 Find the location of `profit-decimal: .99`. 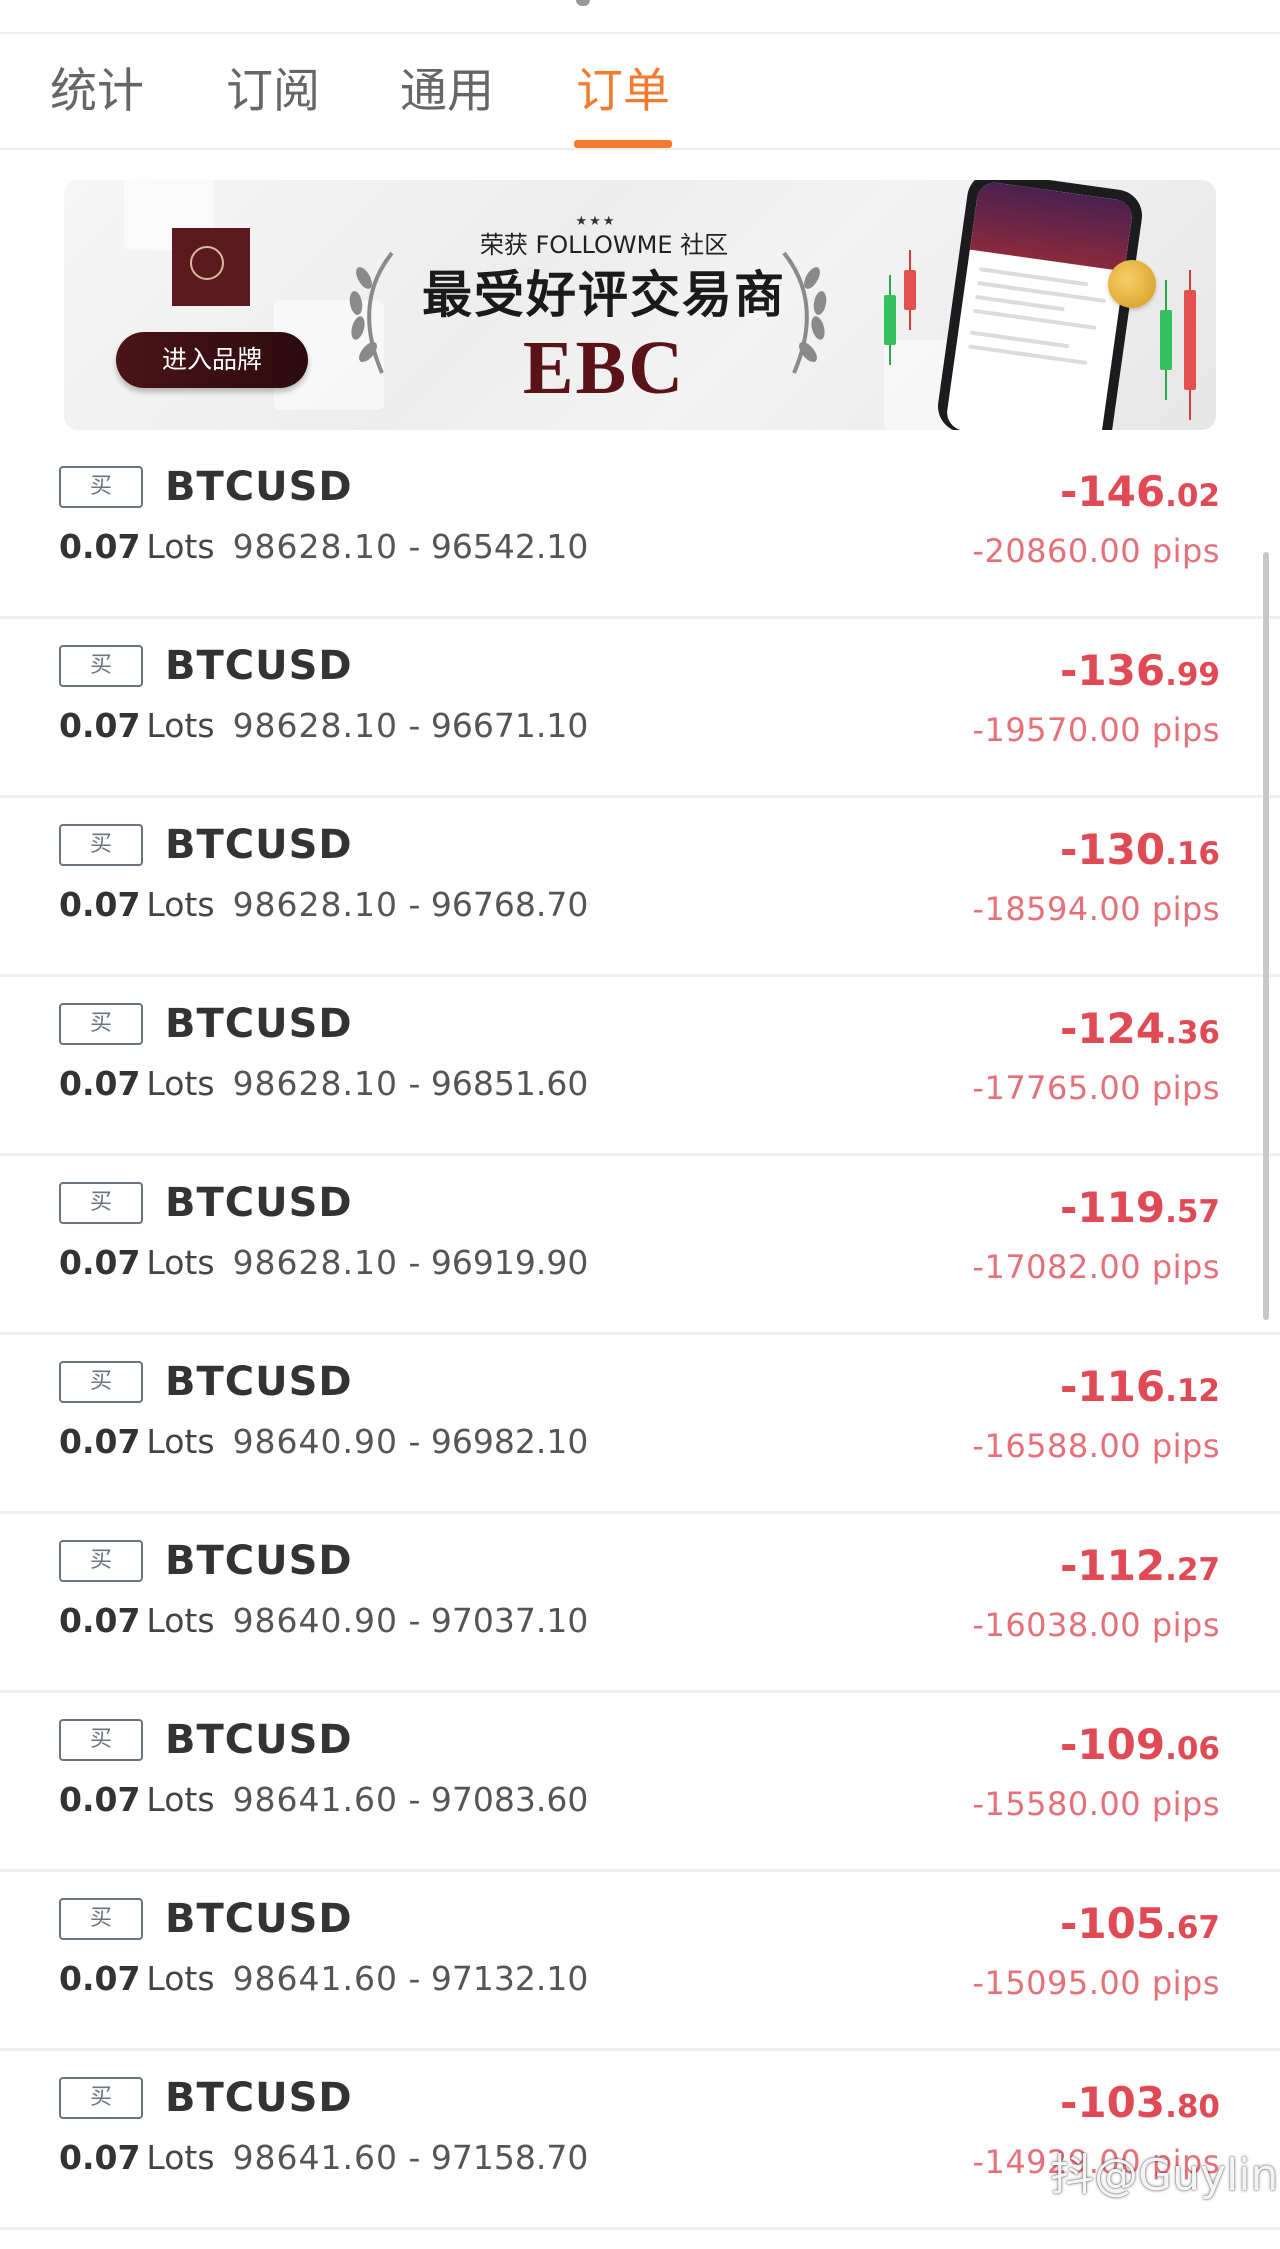

profit-decimal: .99 is located at coordinates (1192, 675).